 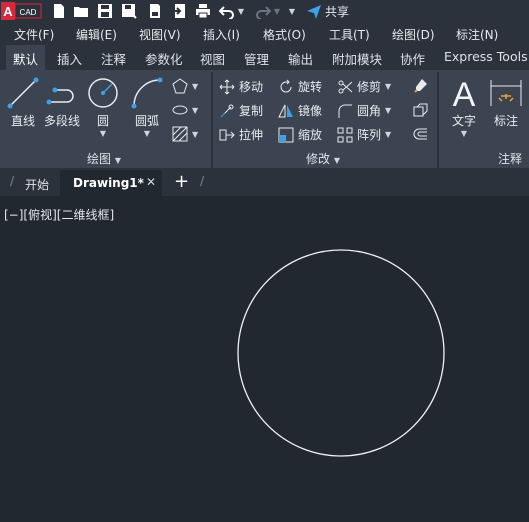 What do you see at coordinates (251, 135) in the screenshot?
I see `stretch-label: 拉伸` at bounding box center [251, 135].